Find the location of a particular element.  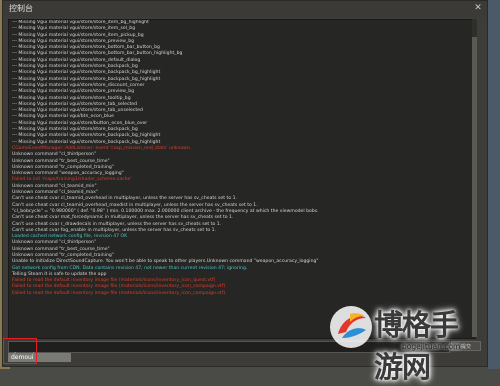

close-icon: ✕ is located at coordinates (478, 8).